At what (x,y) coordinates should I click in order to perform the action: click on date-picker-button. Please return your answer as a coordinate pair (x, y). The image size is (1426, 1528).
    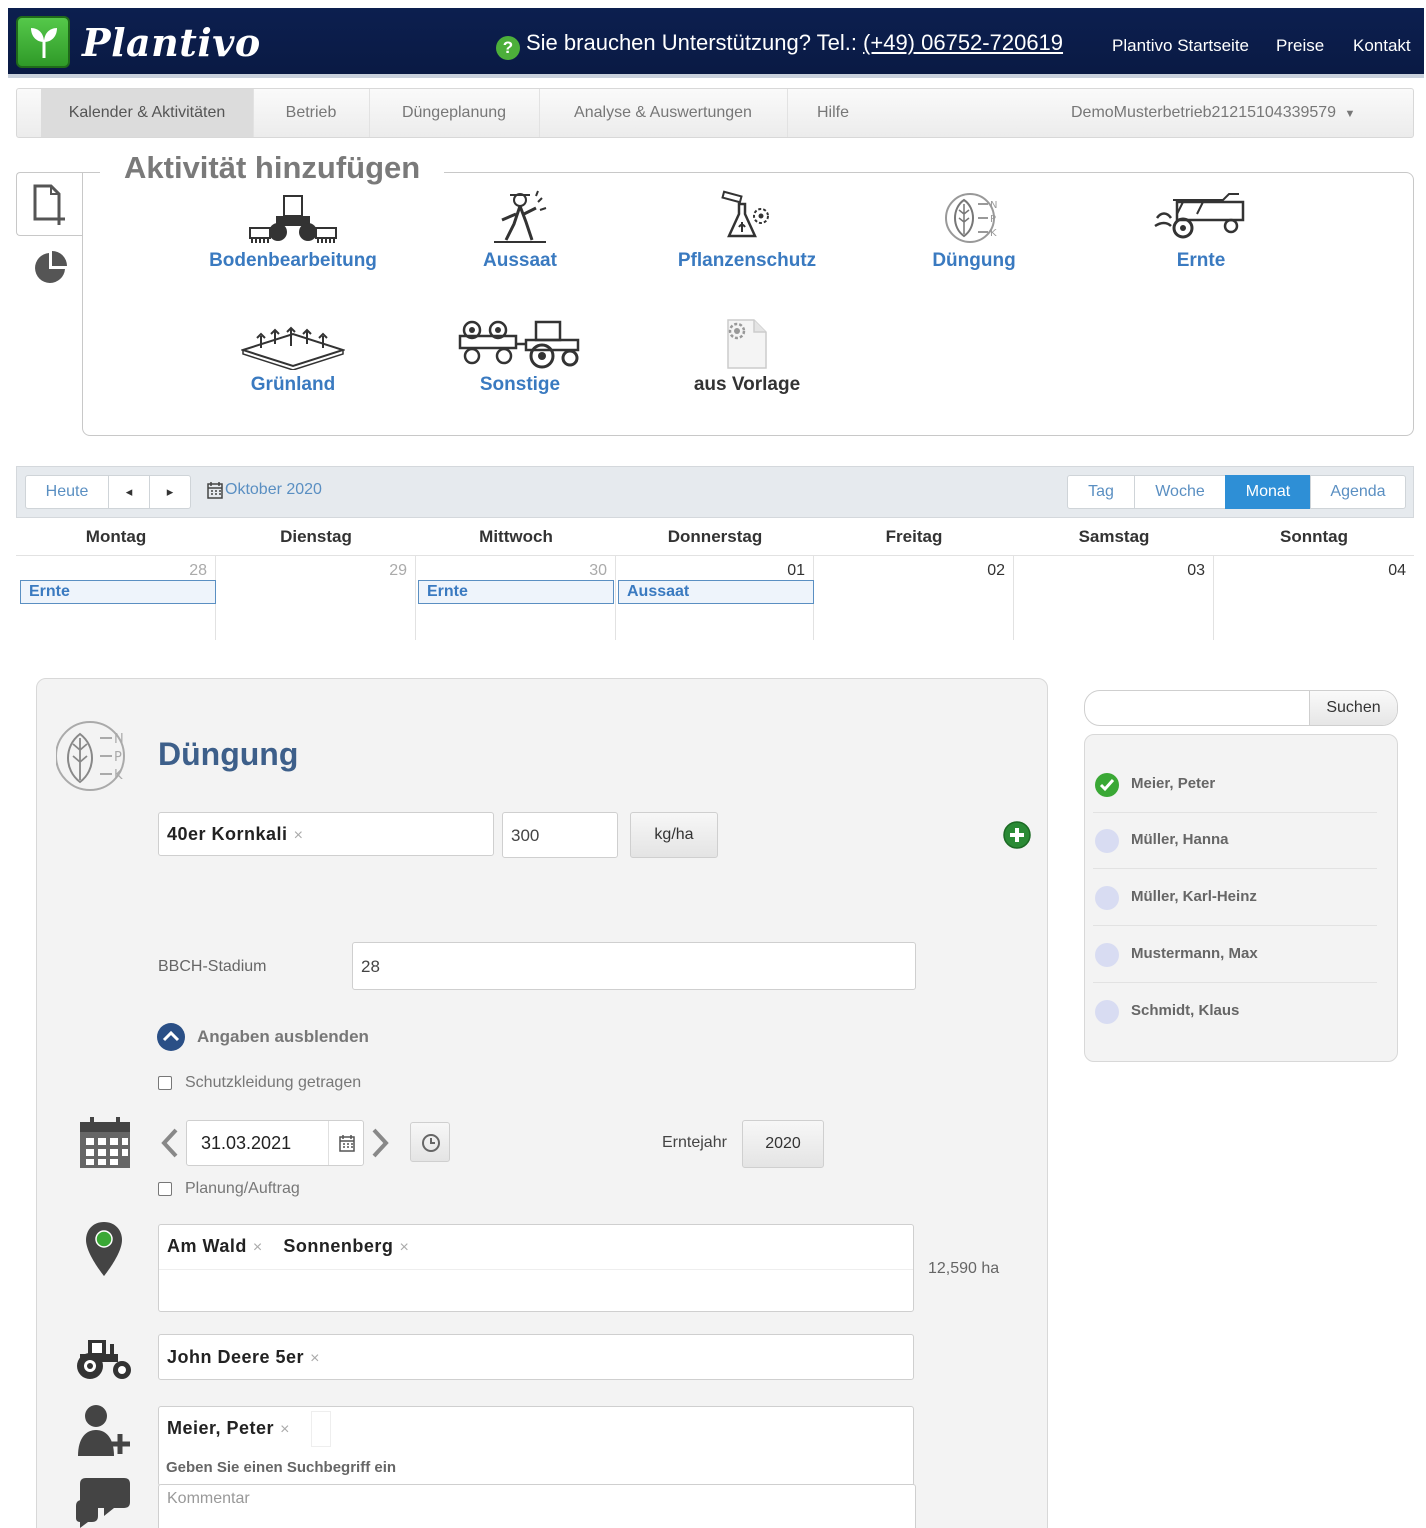
    Looking at the image, I should click on (346, 1143).